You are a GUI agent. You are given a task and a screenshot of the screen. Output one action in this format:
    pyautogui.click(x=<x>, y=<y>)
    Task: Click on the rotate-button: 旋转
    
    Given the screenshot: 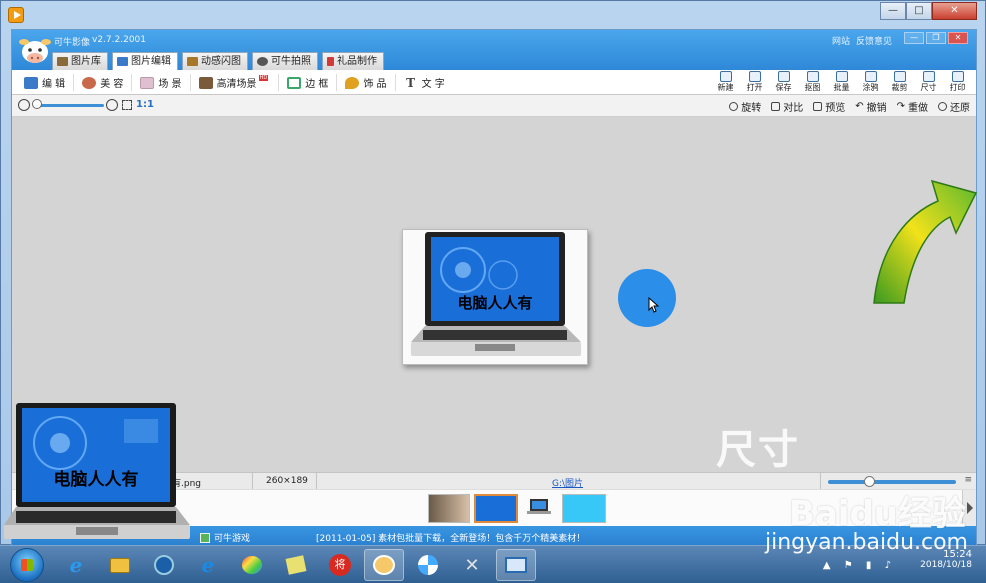 What is the action you would take?
    pyautogui.click(x=745, y=106)
    